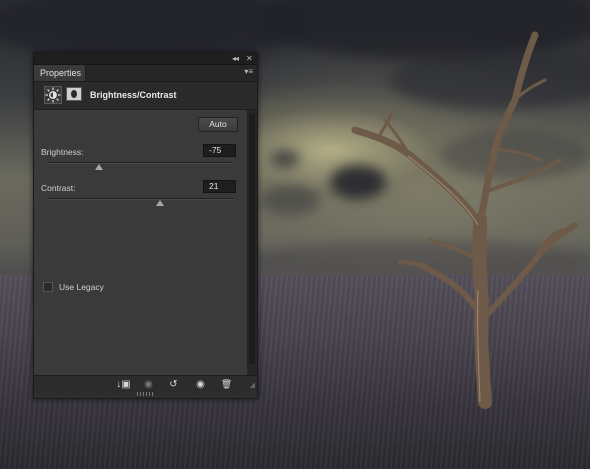 The height and width of the screenshot is (469, 590). Describe the element at coordinates (218, 124) in the screenshot. I see `auto-button: Auto` at that location.